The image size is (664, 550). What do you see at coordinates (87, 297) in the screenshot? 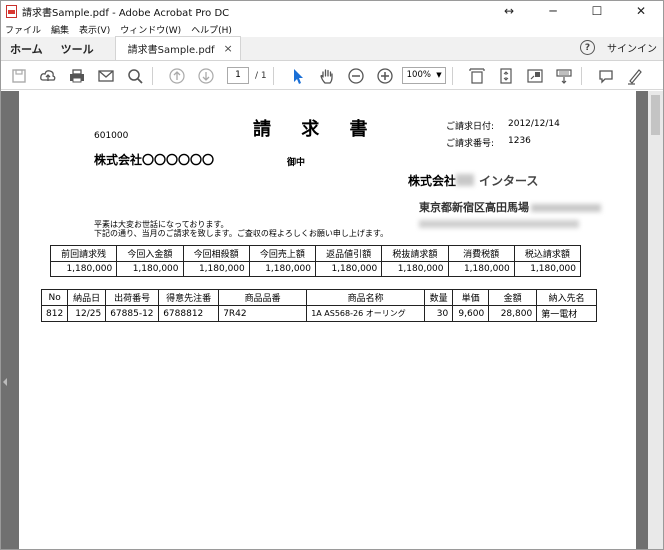
I see `detail-header: 納品日` at bounding box center [87, 297].